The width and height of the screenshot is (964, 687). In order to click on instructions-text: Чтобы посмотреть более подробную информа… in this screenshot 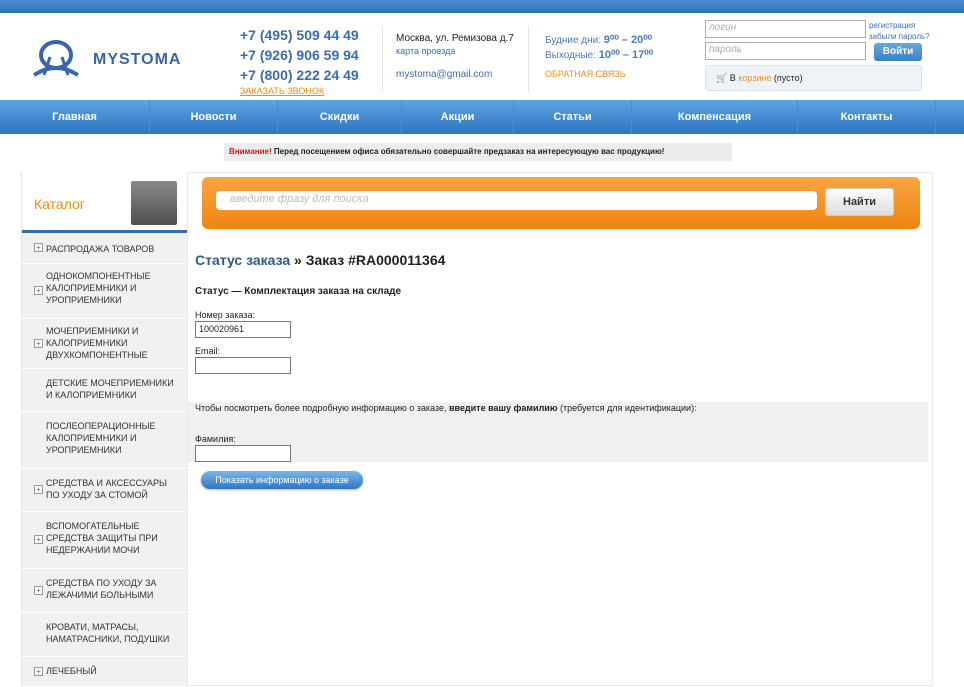, I will do `click(322, 408)`.